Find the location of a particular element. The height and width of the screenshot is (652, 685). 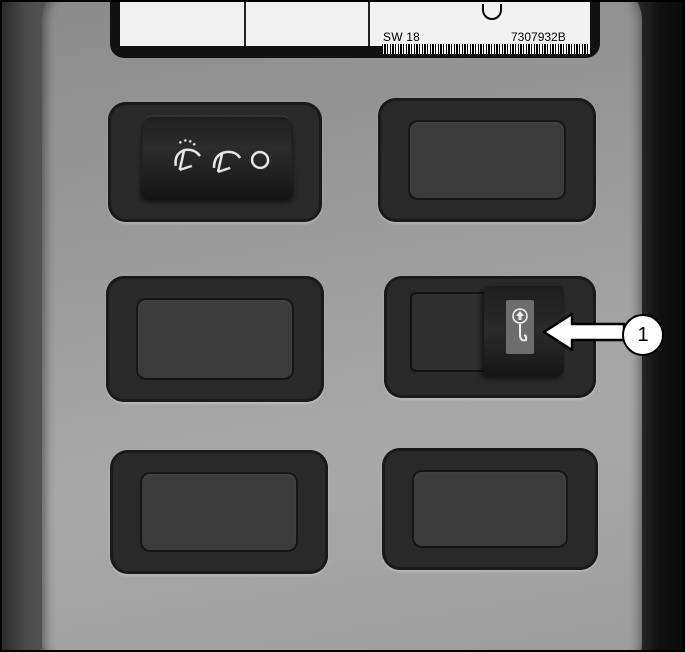

barcode is located at coordinates (486, 49).